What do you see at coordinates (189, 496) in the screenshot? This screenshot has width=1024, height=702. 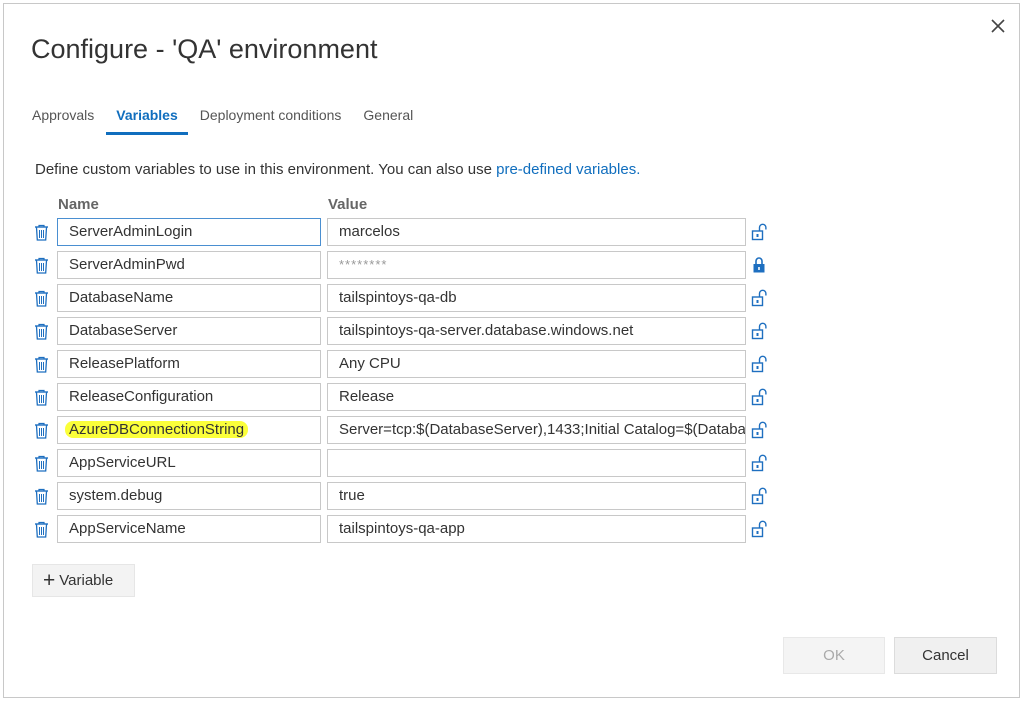 I see `variable-name-input: system.debug` at bounding box center [189, 496].